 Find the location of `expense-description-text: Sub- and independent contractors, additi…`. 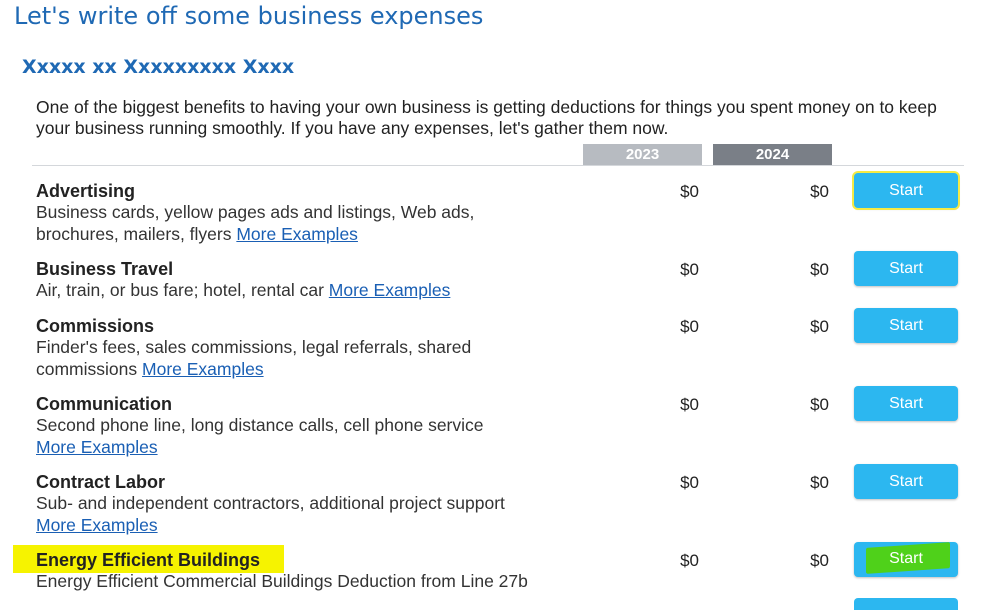

expense-description-text: Sub- and independent contractors, additi… is located at coordinates (270, 503).